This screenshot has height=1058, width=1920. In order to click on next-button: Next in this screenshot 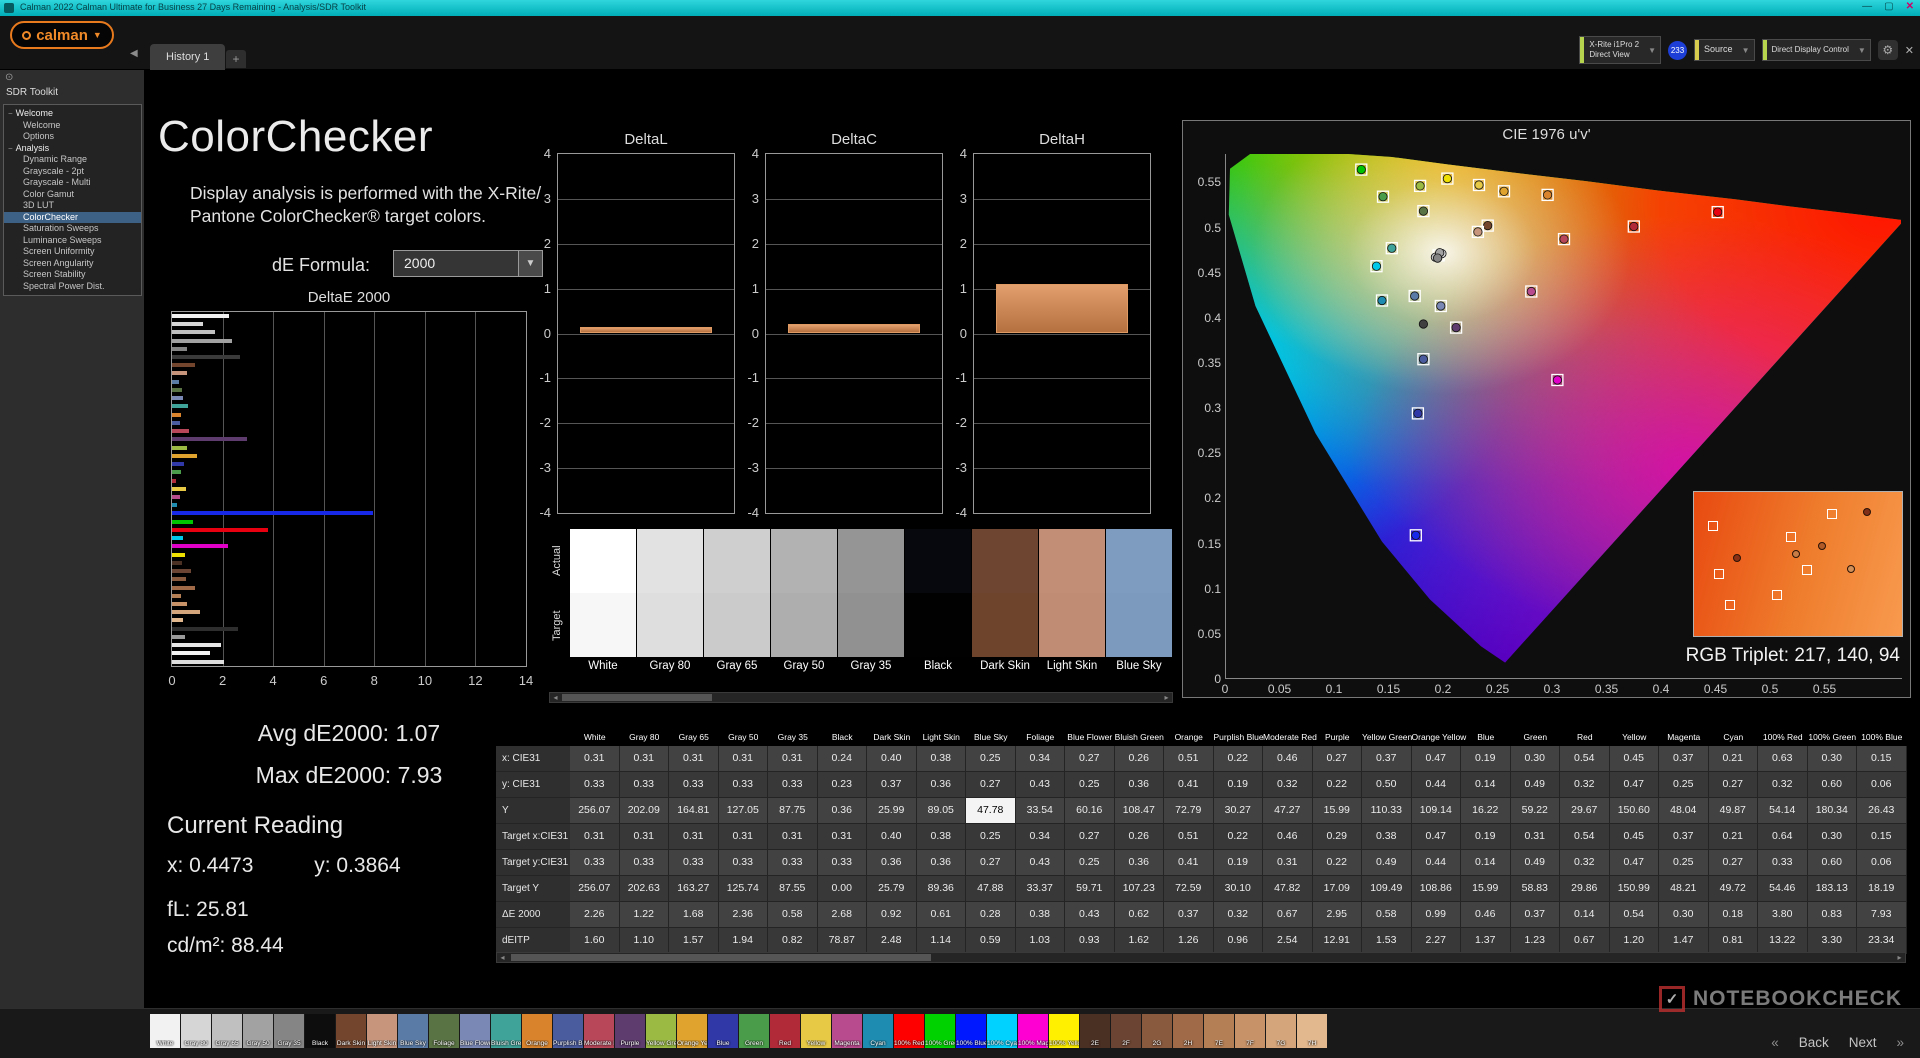, I will do `click(1863, 1042)`.